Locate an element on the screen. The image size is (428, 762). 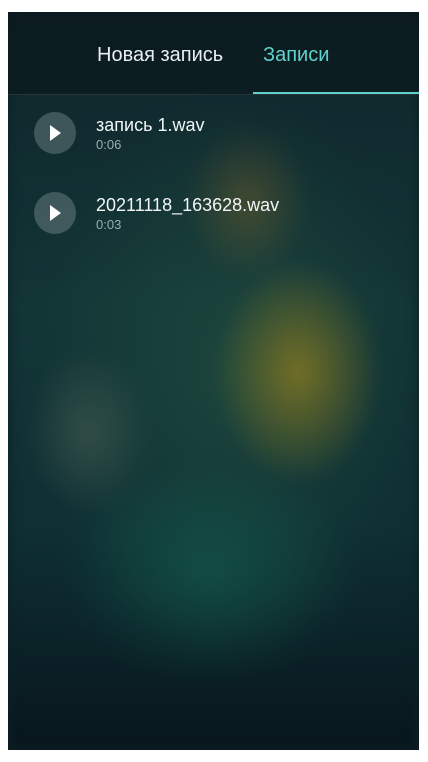
list-item: 20211118_163628.wav 0:03 is located at coordinates (213, 227).